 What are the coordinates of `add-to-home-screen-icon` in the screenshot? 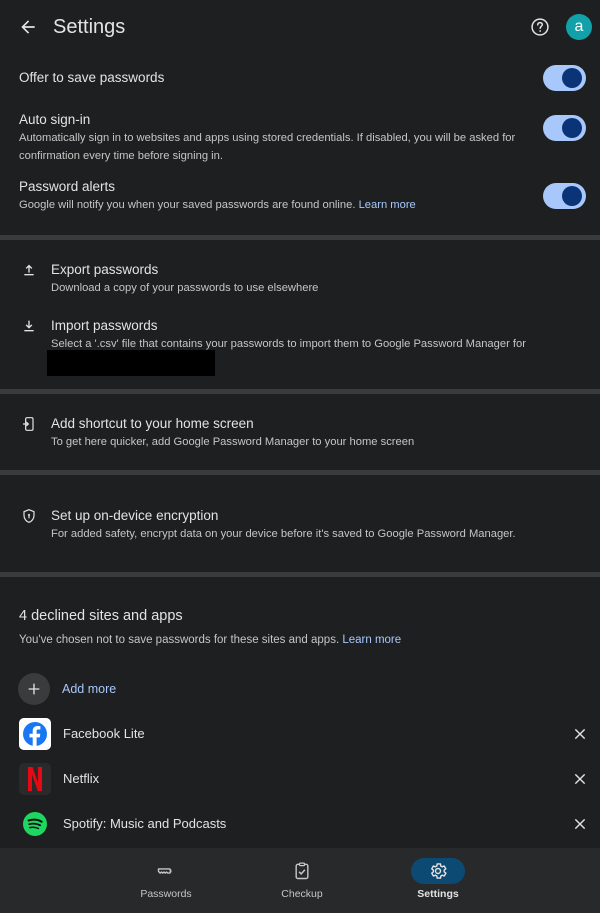 It's located at (29, 424).